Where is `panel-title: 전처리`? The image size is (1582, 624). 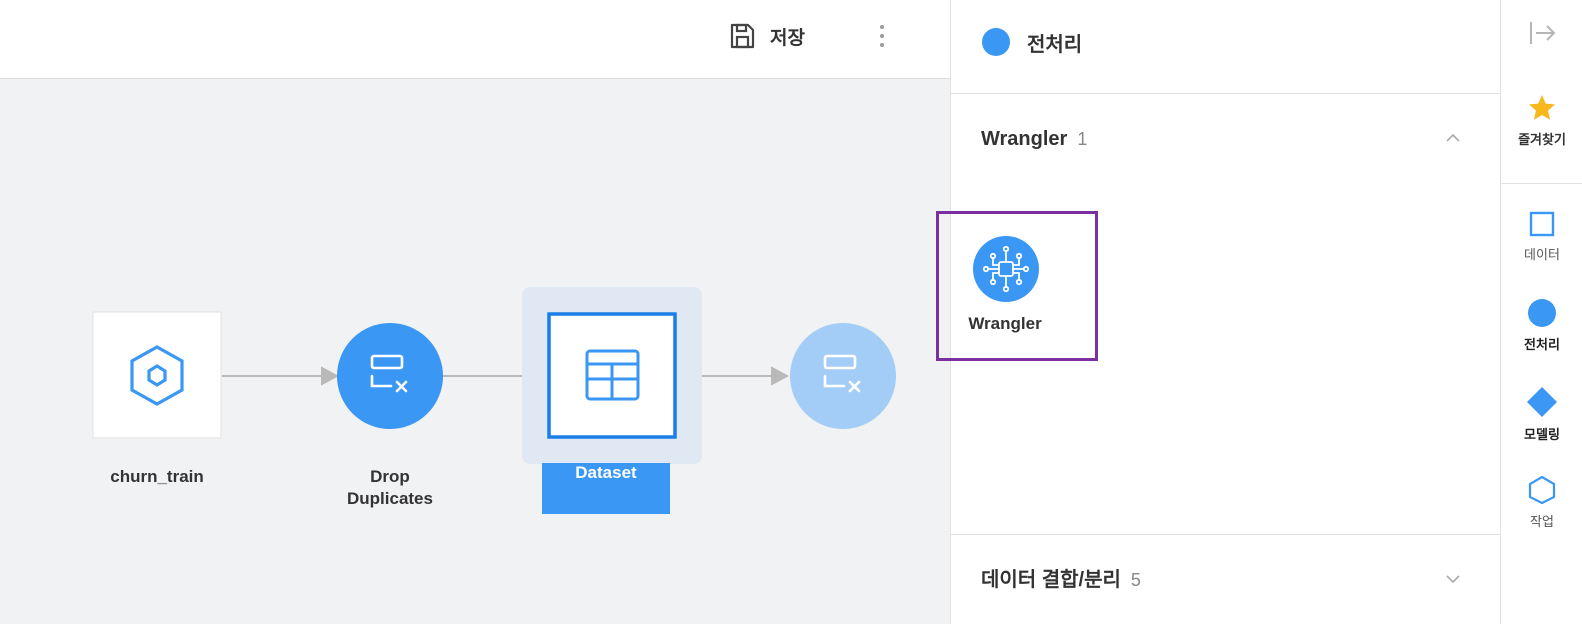 panel-title: 전처리 is located at coordinates (1055, 44).